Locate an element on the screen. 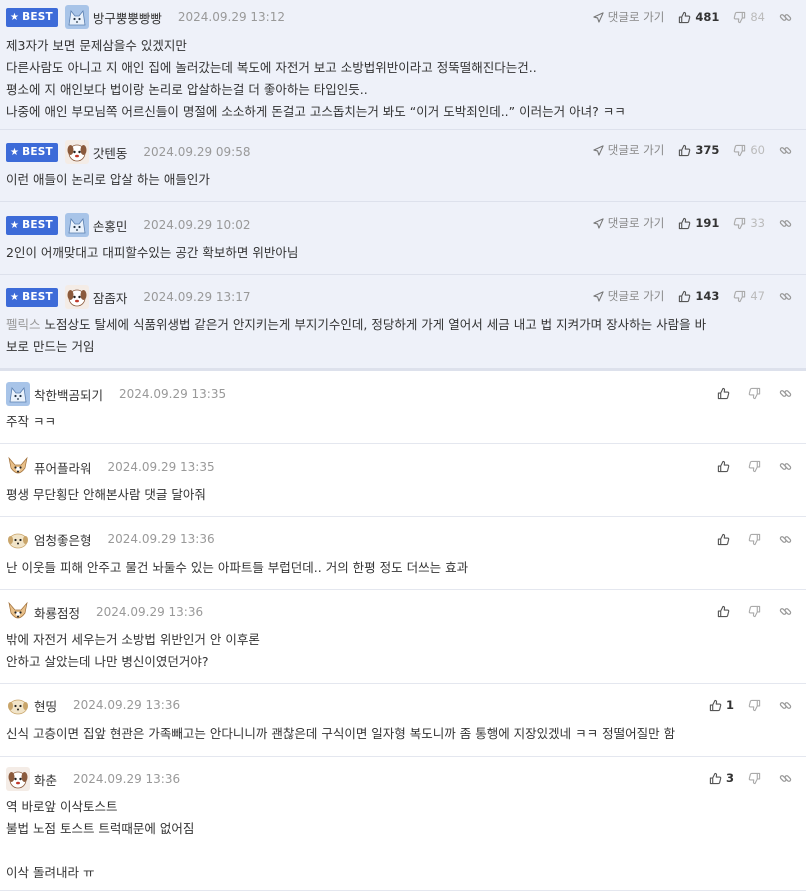 Image resolution: width=806 pixels, height=891 pixels. comment-line: 제3자가 보면 문제삼을수 있겠지만 is located at coordinates (96, 45).